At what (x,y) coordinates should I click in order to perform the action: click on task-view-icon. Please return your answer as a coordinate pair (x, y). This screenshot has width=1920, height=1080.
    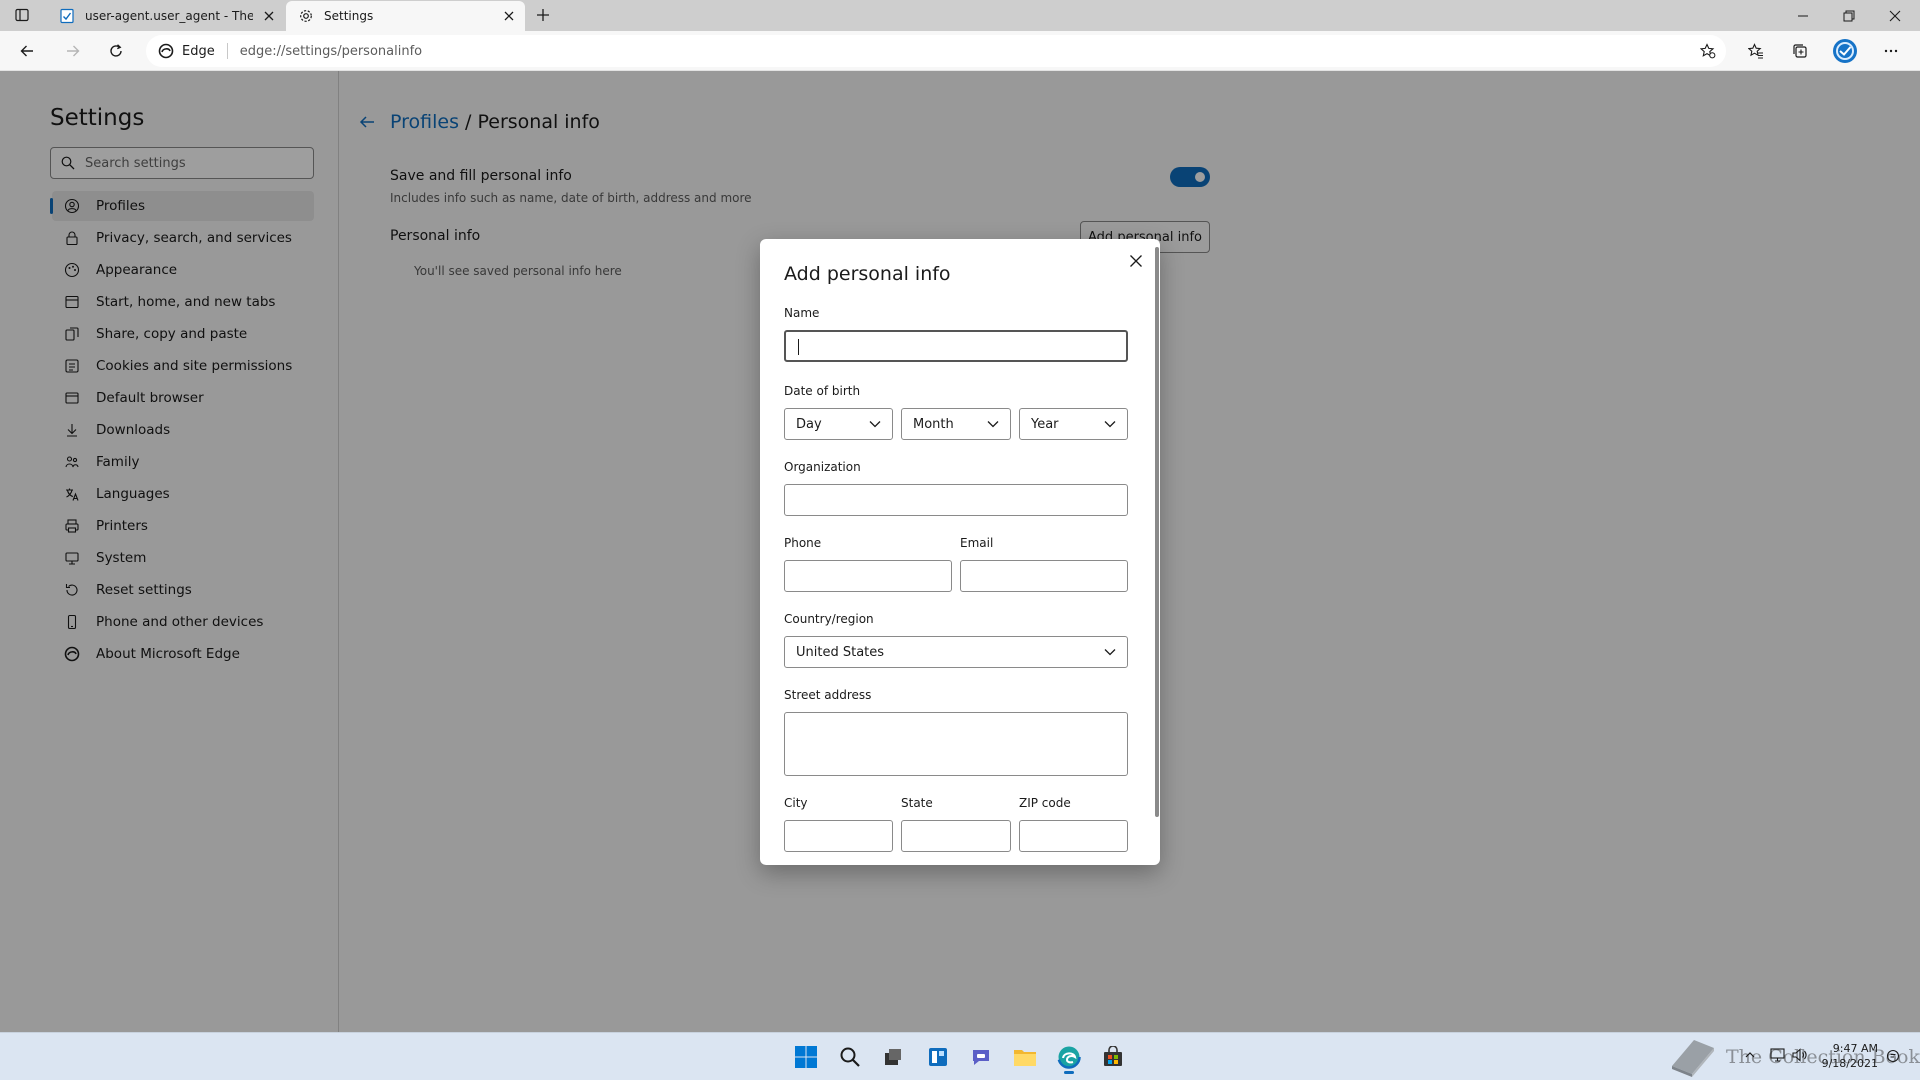
    Looking at the image, I should click on (893, 1057).